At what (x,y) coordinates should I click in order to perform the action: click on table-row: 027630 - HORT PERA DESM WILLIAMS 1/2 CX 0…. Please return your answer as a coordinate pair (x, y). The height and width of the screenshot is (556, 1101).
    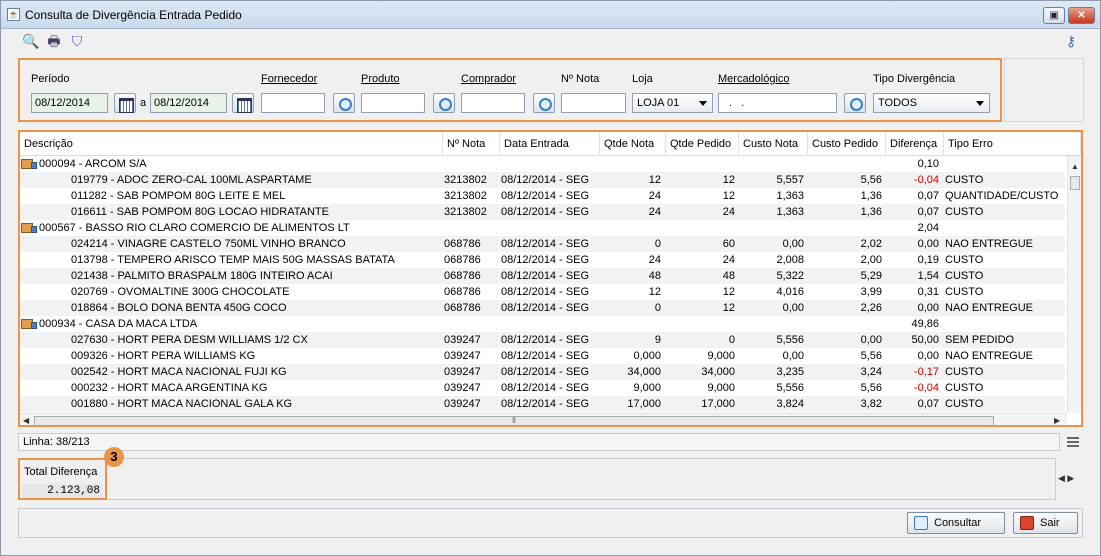
    Looking at the image, I should click on (542, 340).